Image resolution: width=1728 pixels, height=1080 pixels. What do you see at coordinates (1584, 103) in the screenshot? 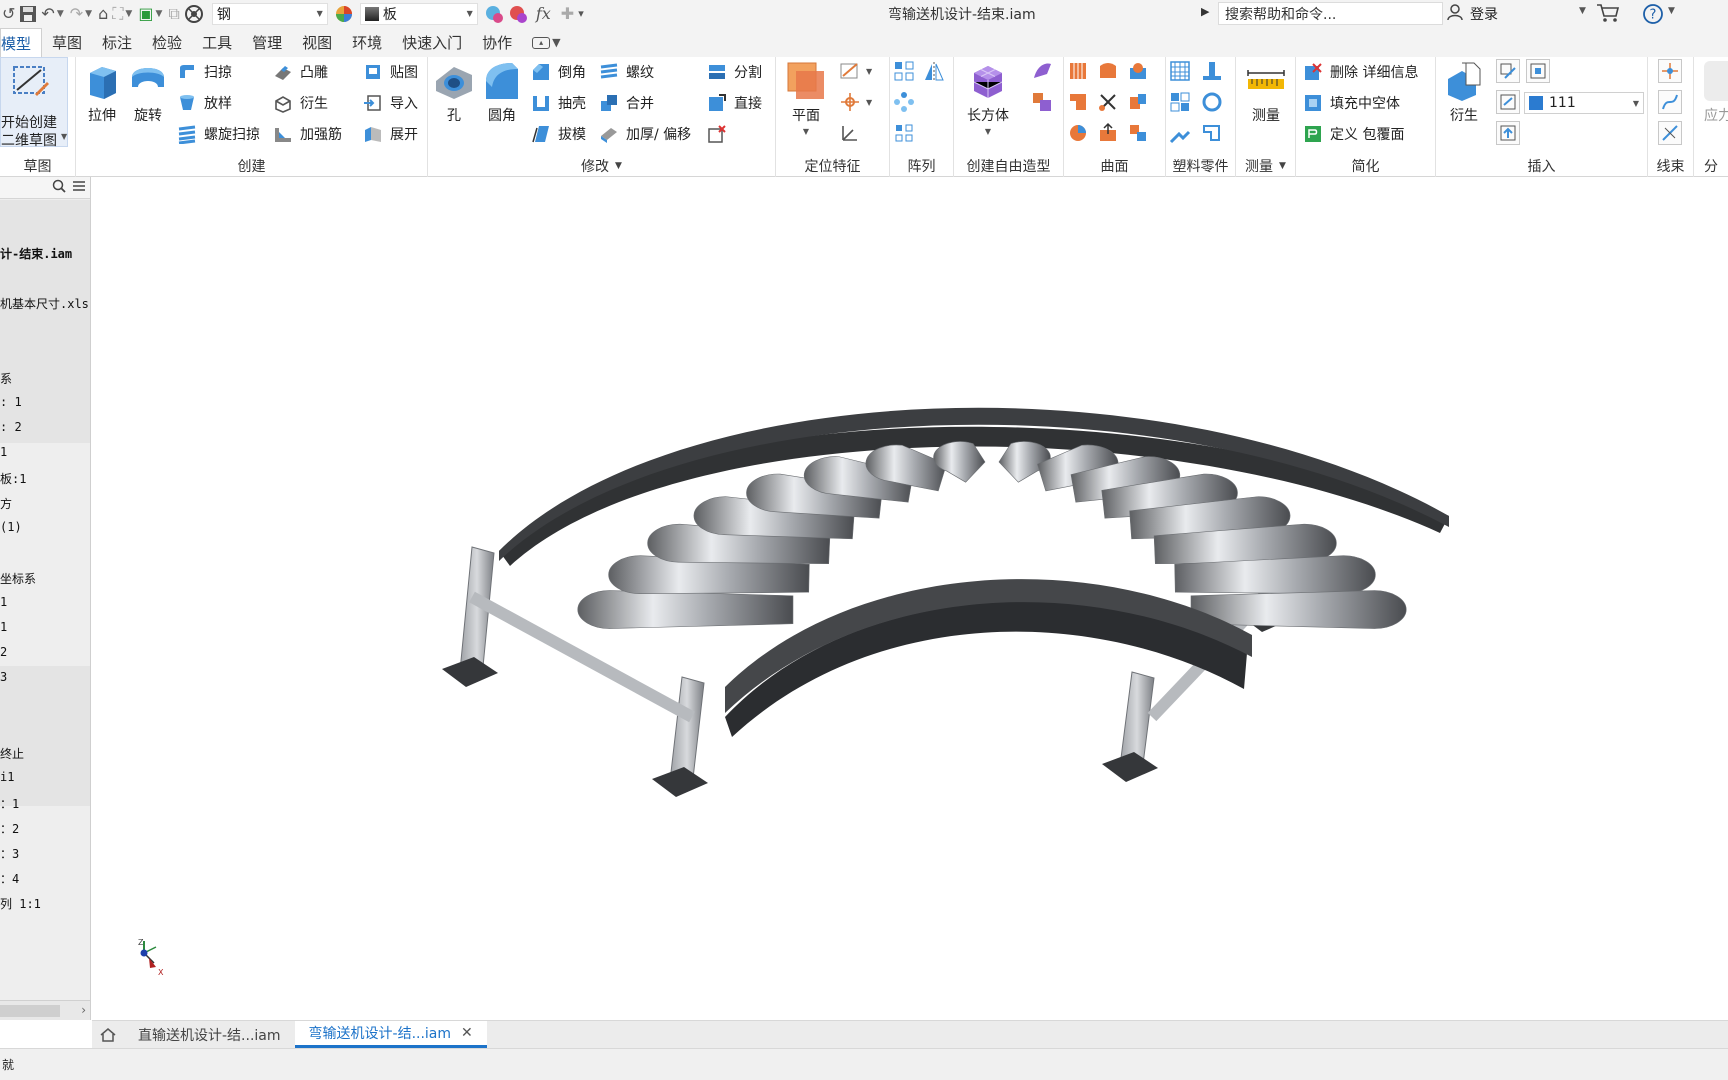
I see `insert-value-select: 111 ▼` at bounding box center [1584, 103].